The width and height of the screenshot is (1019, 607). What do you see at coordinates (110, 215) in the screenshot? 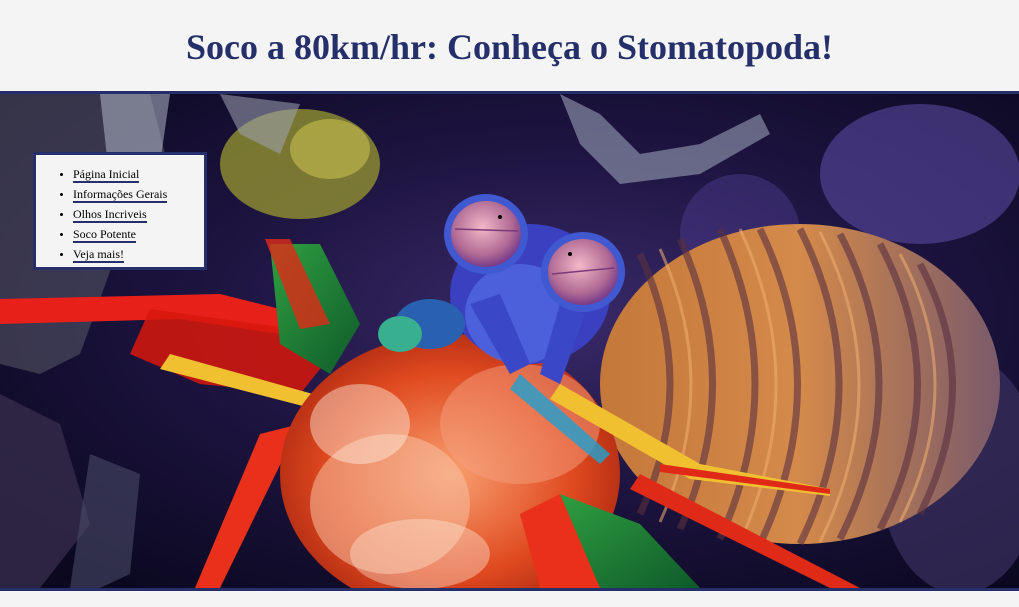
I see `nav-link-olhos-incriveis: Olhos Incriveis` at bounding box center [110, 215].